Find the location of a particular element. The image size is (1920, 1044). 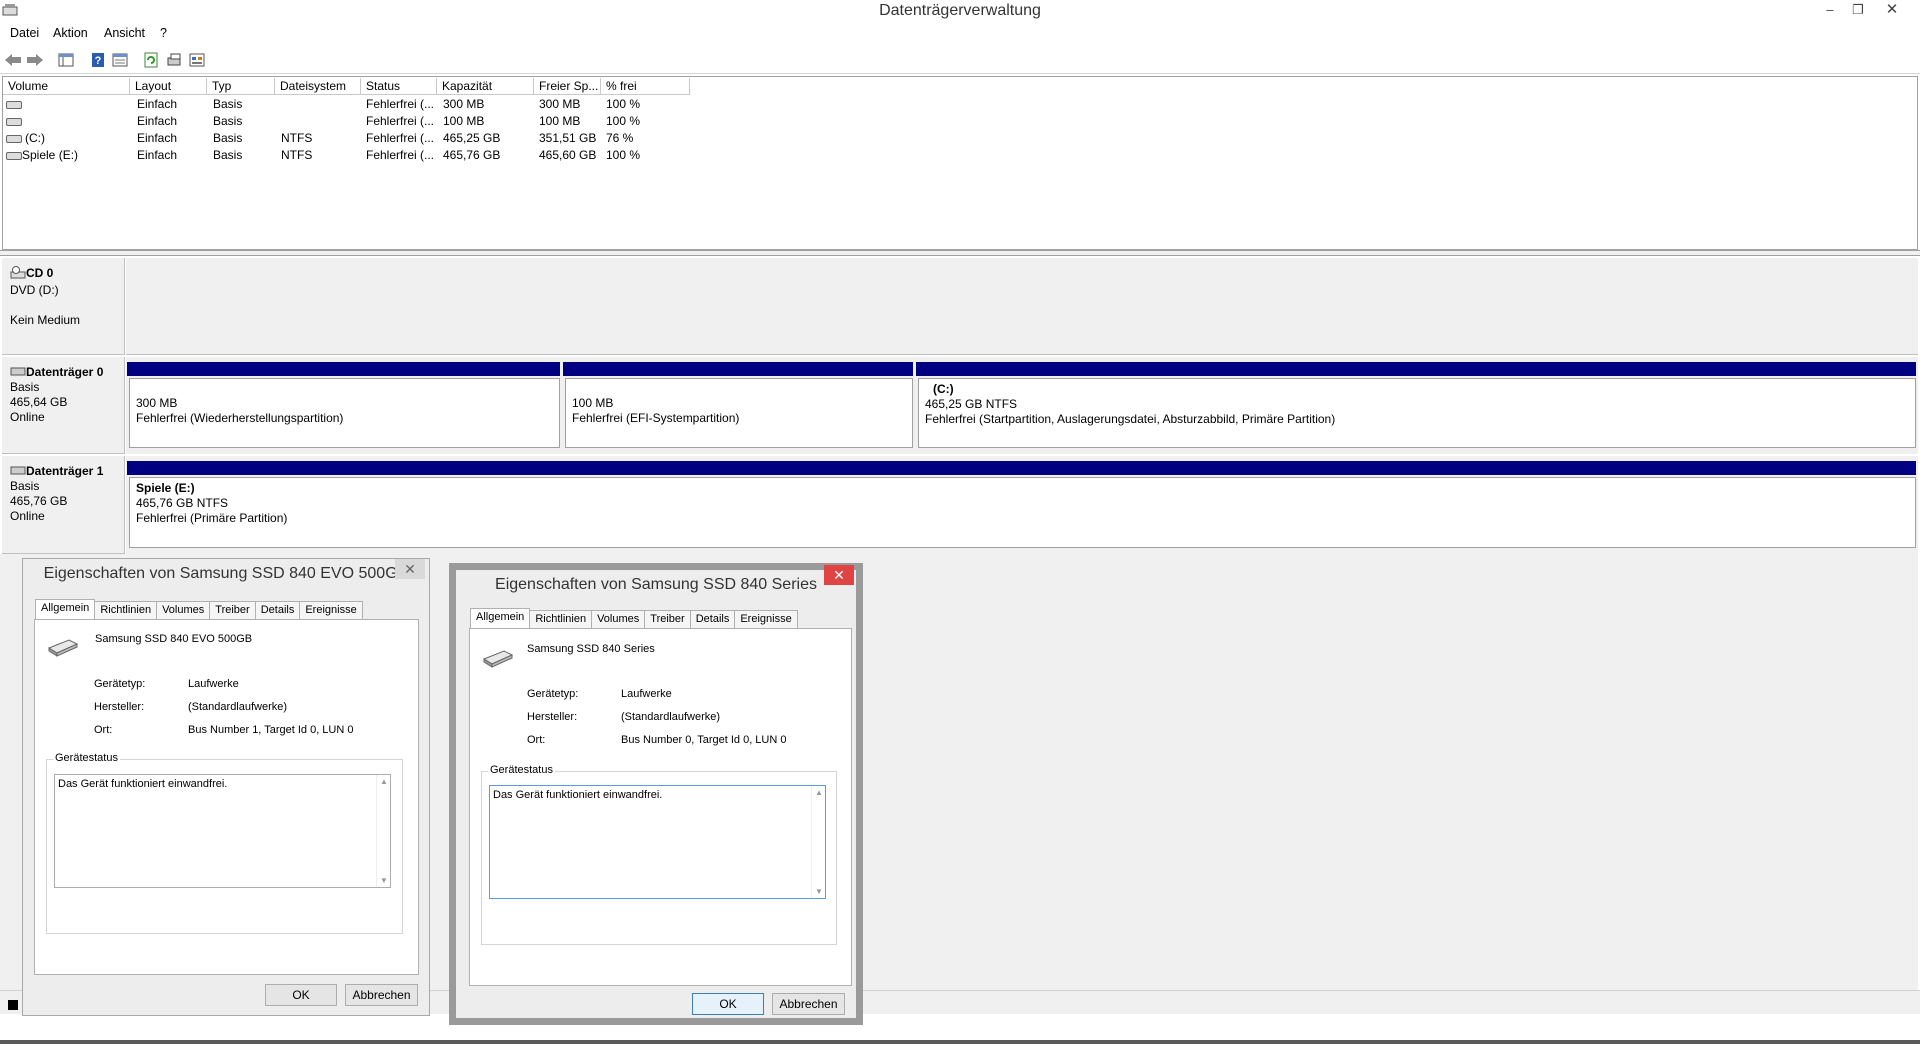

cell-kapazitaet: 100 MB is located at coordinates (463, 121).